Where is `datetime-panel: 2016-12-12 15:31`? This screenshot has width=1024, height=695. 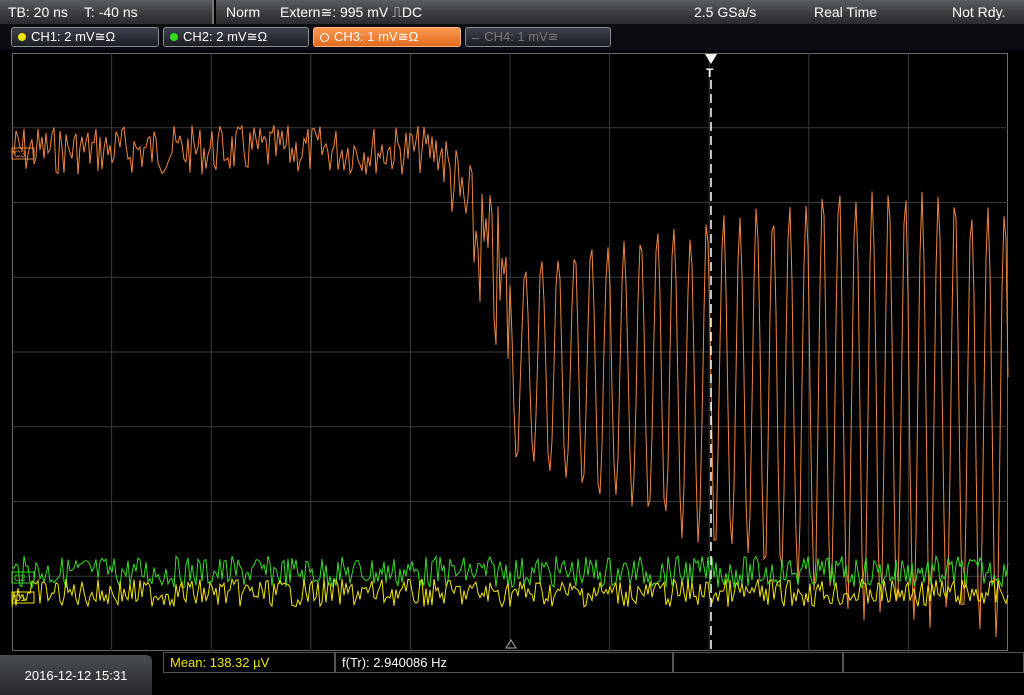
datetime-panel: 2016-12-12 15:31 is located at coordinates (76, 675).